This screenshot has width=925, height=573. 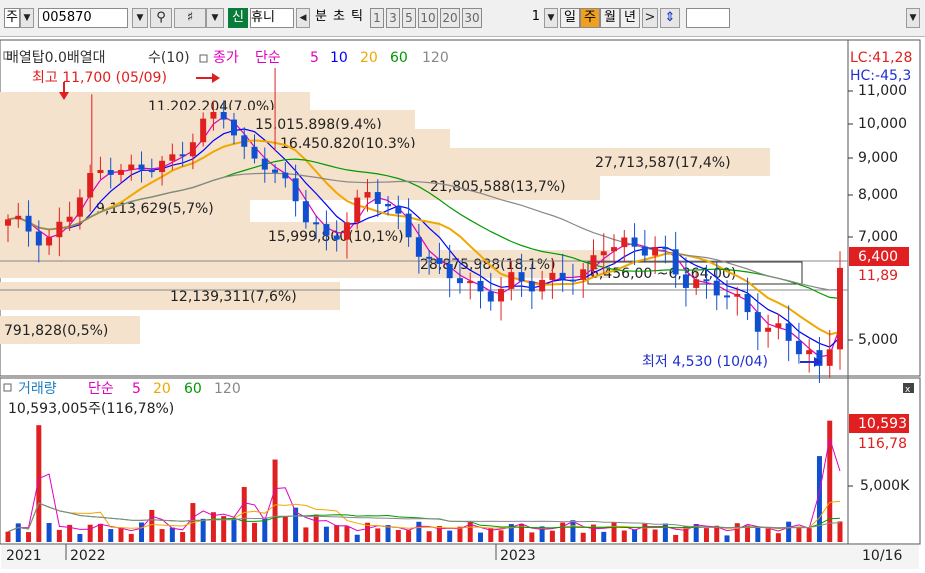 I want to click on code-dropdown-icon: ▼, so click(x=140, y=18).